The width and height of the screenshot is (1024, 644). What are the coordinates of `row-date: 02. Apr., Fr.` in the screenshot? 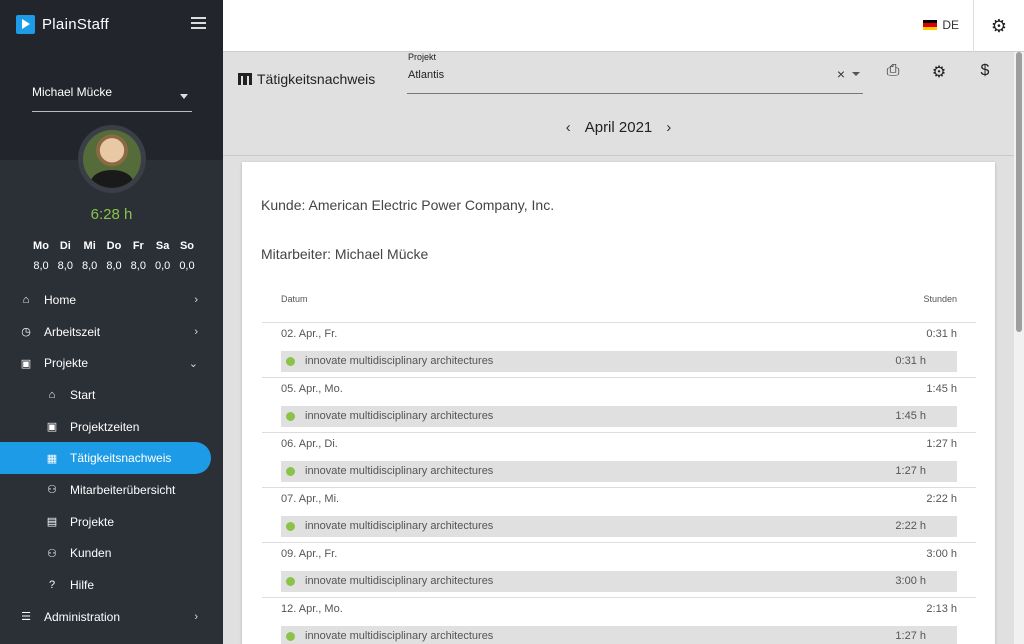 It's located at (309, 334).